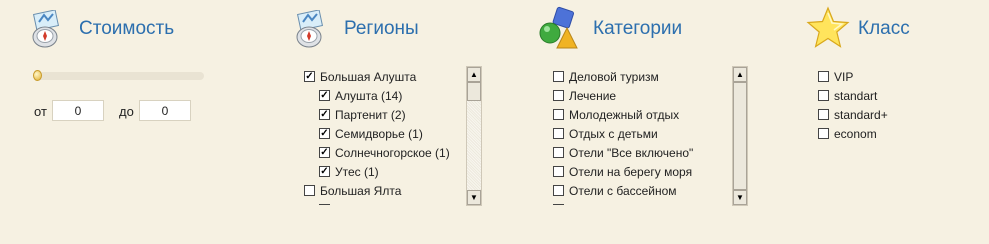 This screenshot has height=244, width=989. Describe the element at coordinates (623, 190) in the screenshot. I see `category-label: Отели с бассейном` at that location.